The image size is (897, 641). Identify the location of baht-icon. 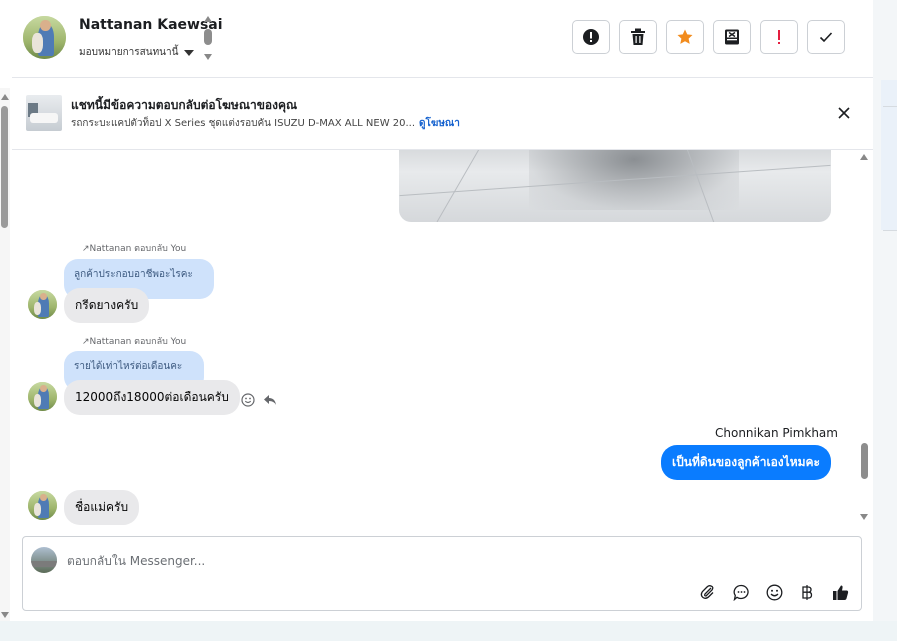
(807, 592).